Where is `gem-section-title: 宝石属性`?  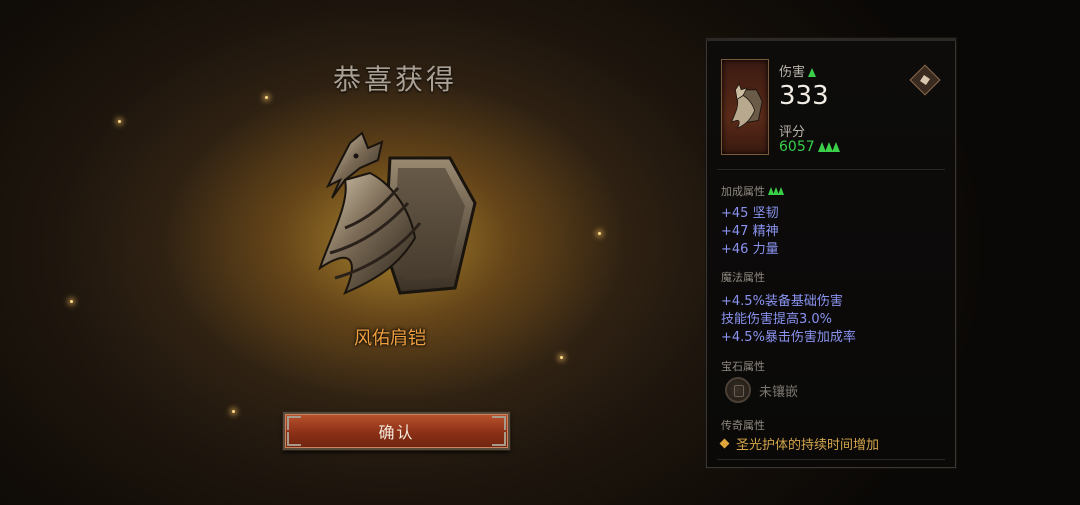
gem-section-title: 宝石属性 is located at coordinates (743, 366).